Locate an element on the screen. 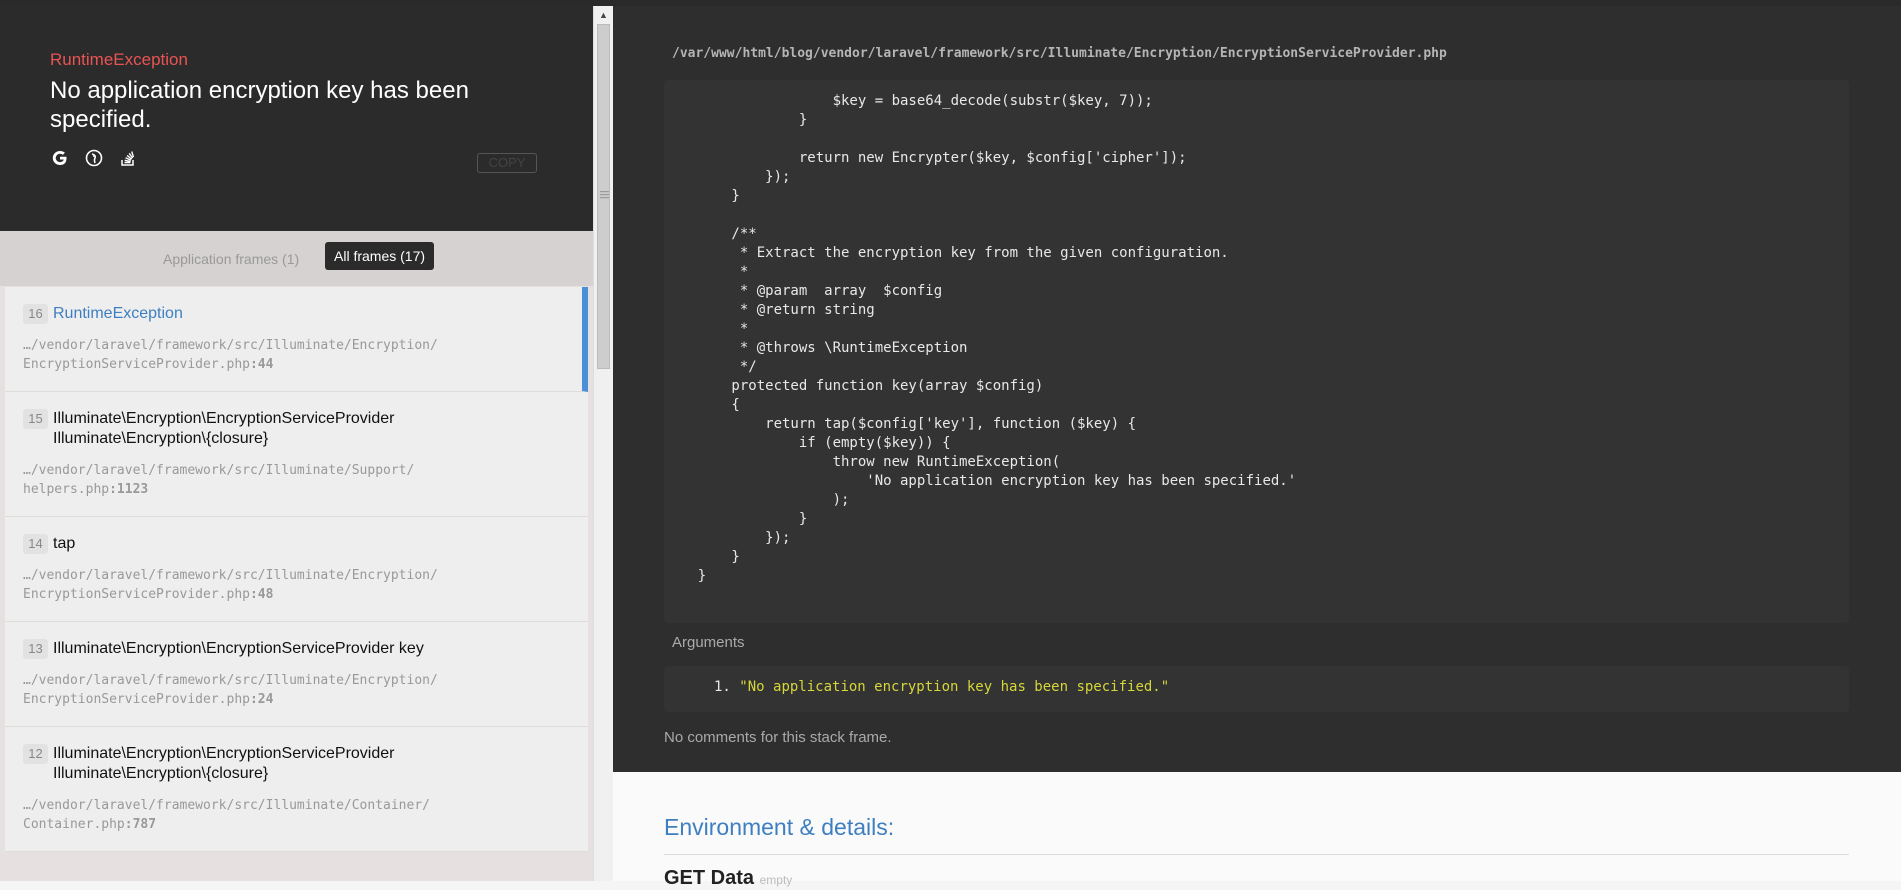 This screenshot has height=890, width=1901. stackoverflow-icon is located at coordinates (128, 158).